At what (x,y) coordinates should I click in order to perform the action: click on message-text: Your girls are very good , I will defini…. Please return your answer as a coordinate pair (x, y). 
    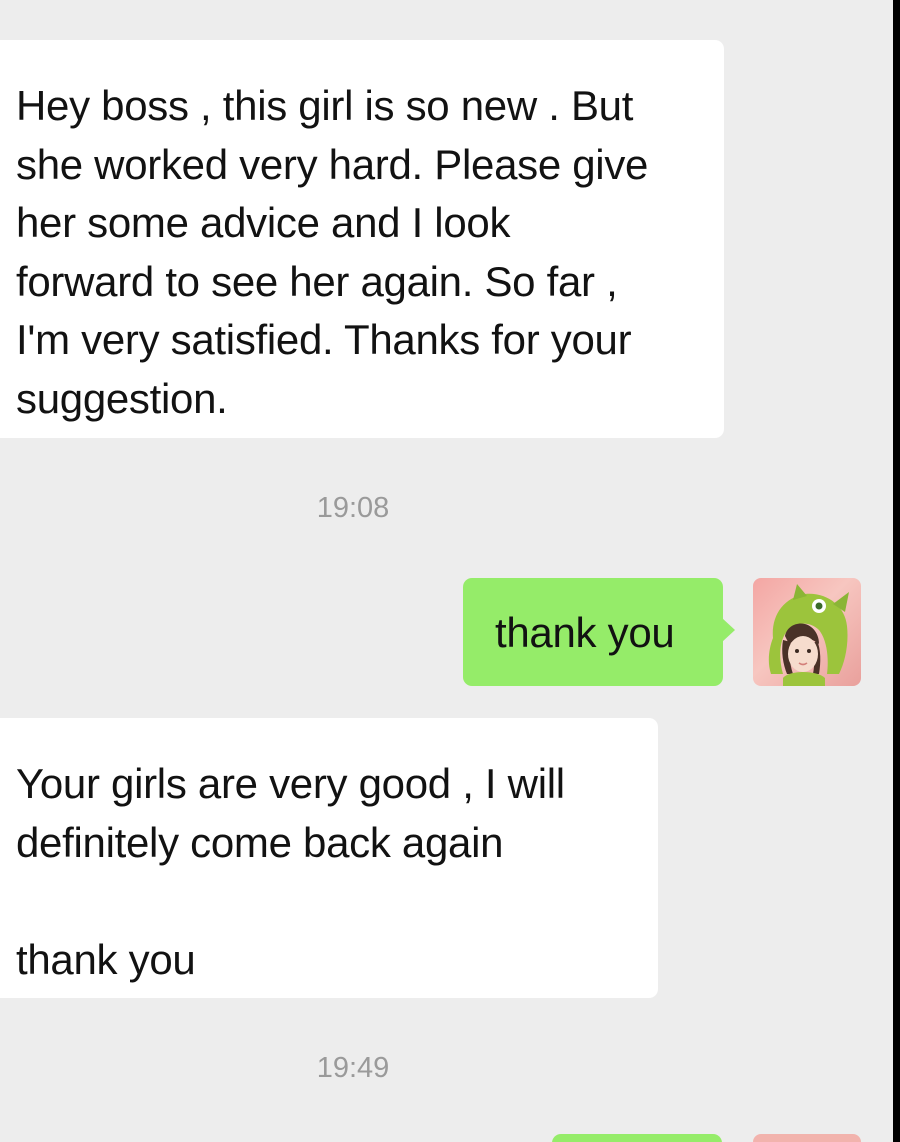
    Looking at the image, I should click on (290, 871).